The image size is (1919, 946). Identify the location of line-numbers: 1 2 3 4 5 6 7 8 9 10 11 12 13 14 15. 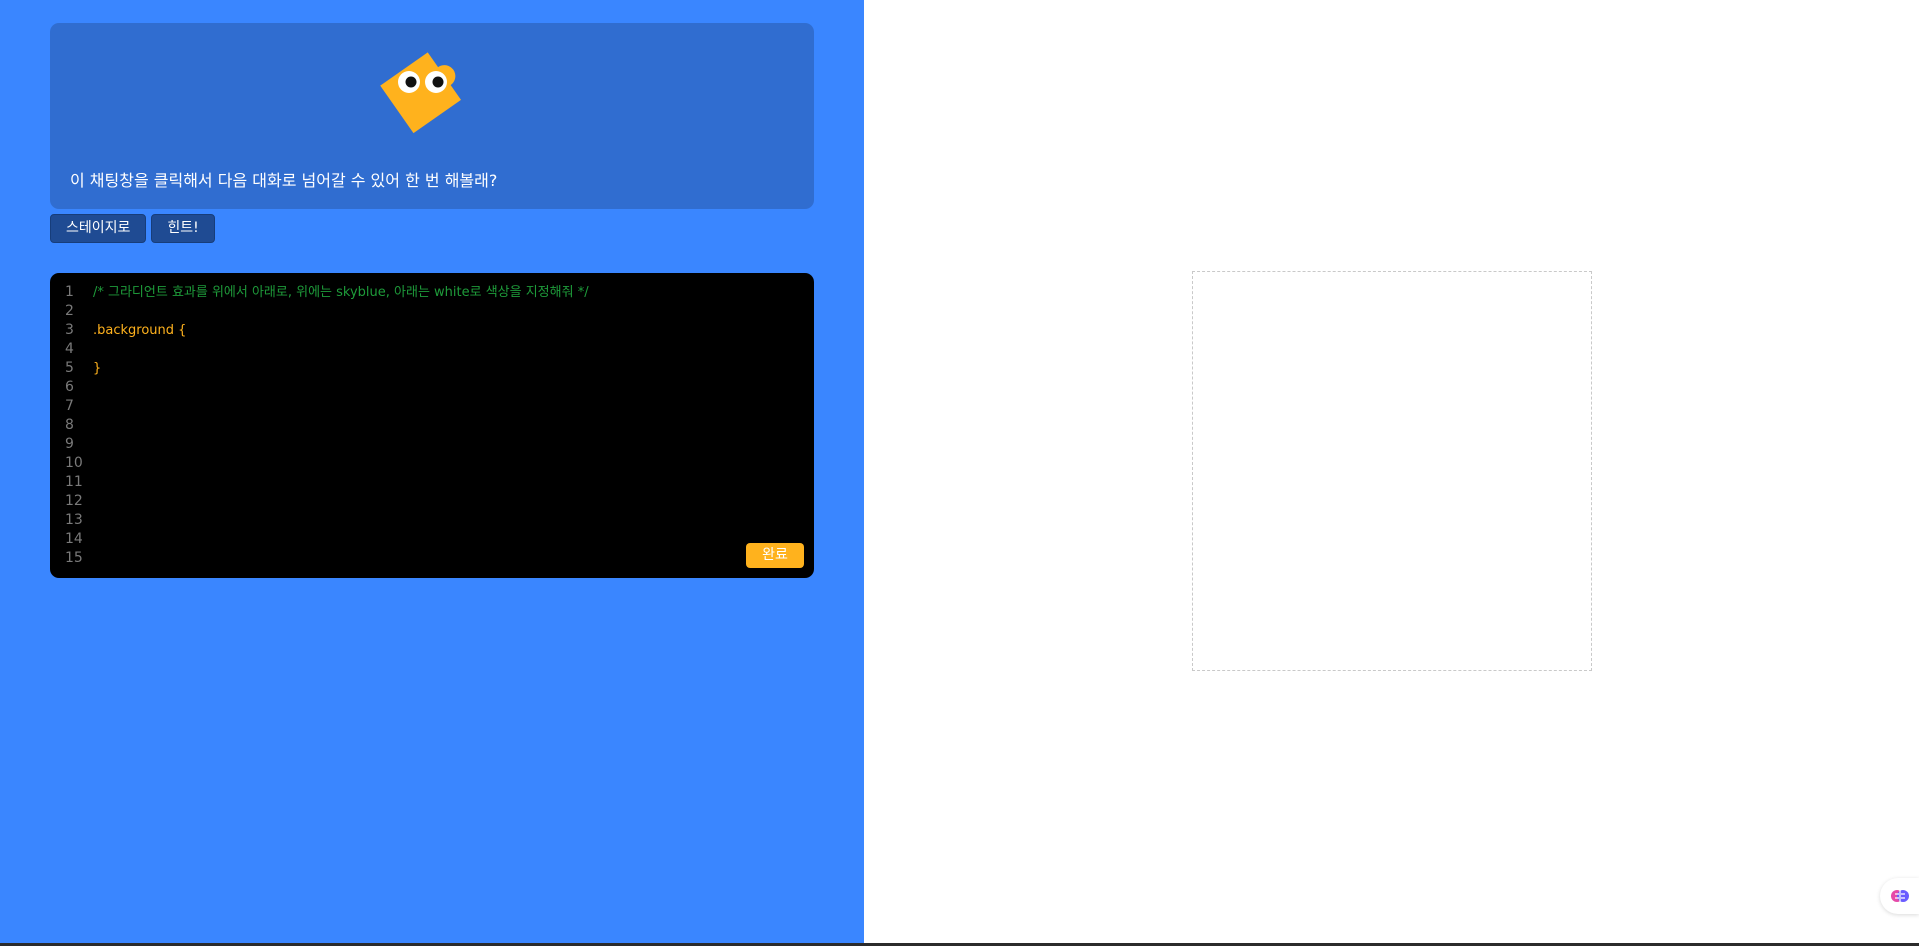
(74, 425).